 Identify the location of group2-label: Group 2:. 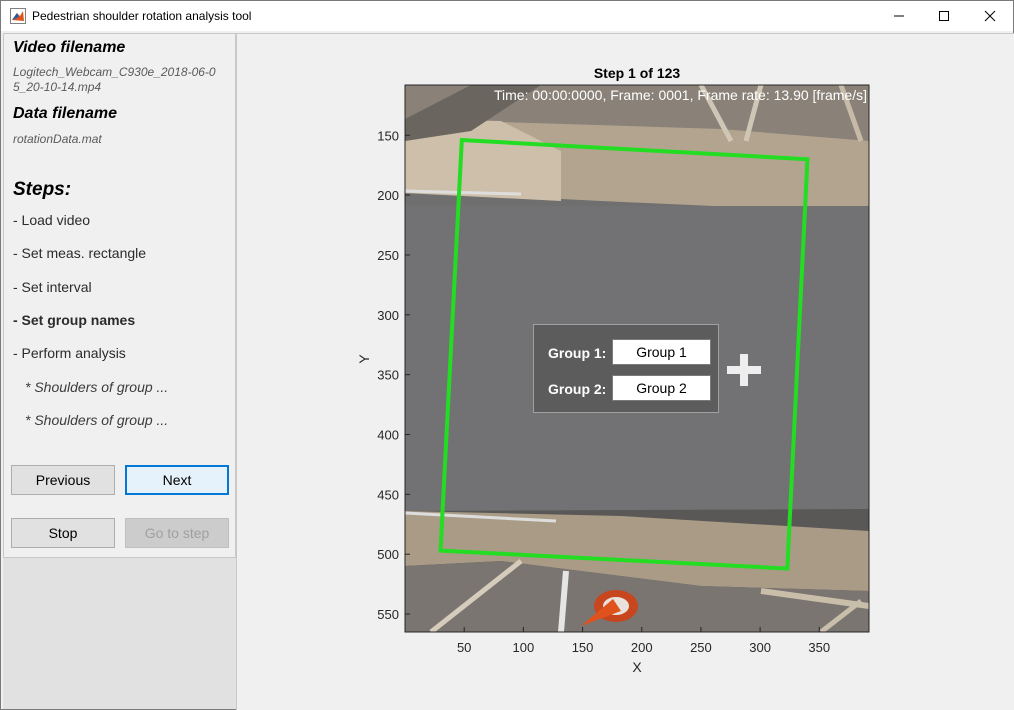
(577, 389).